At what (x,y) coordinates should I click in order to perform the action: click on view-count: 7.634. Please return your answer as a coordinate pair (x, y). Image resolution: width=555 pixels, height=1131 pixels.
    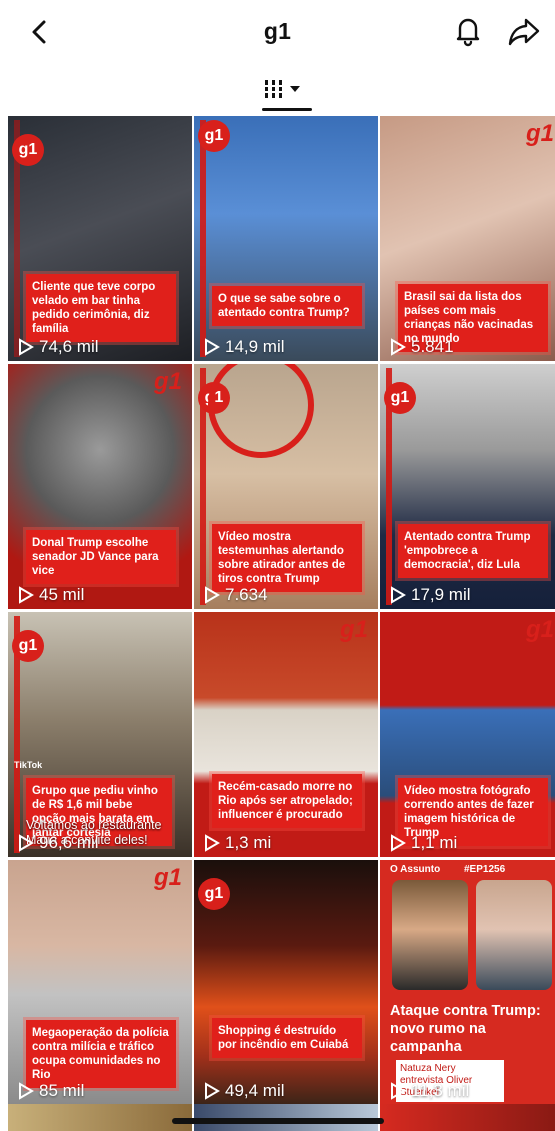
    Looking at the image, I should click on (236, 595).